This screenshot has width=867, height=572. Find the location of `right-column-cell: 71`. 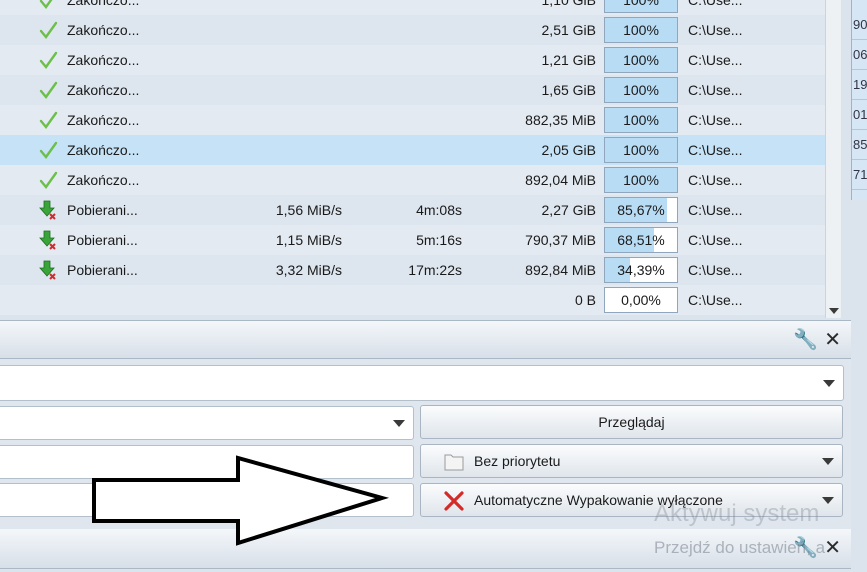

right-column-cell: 71 is located at coordinates (859, 175).